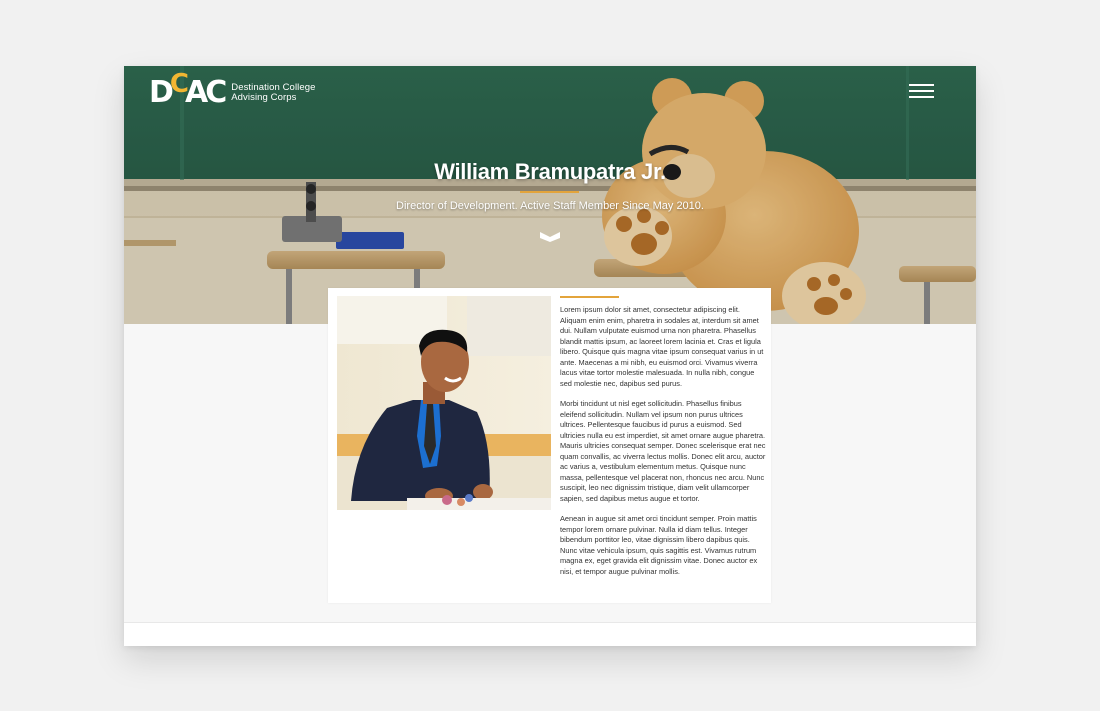  I want to click on logo-wordmark: Destination College Advising Corps, so click(273, 93).